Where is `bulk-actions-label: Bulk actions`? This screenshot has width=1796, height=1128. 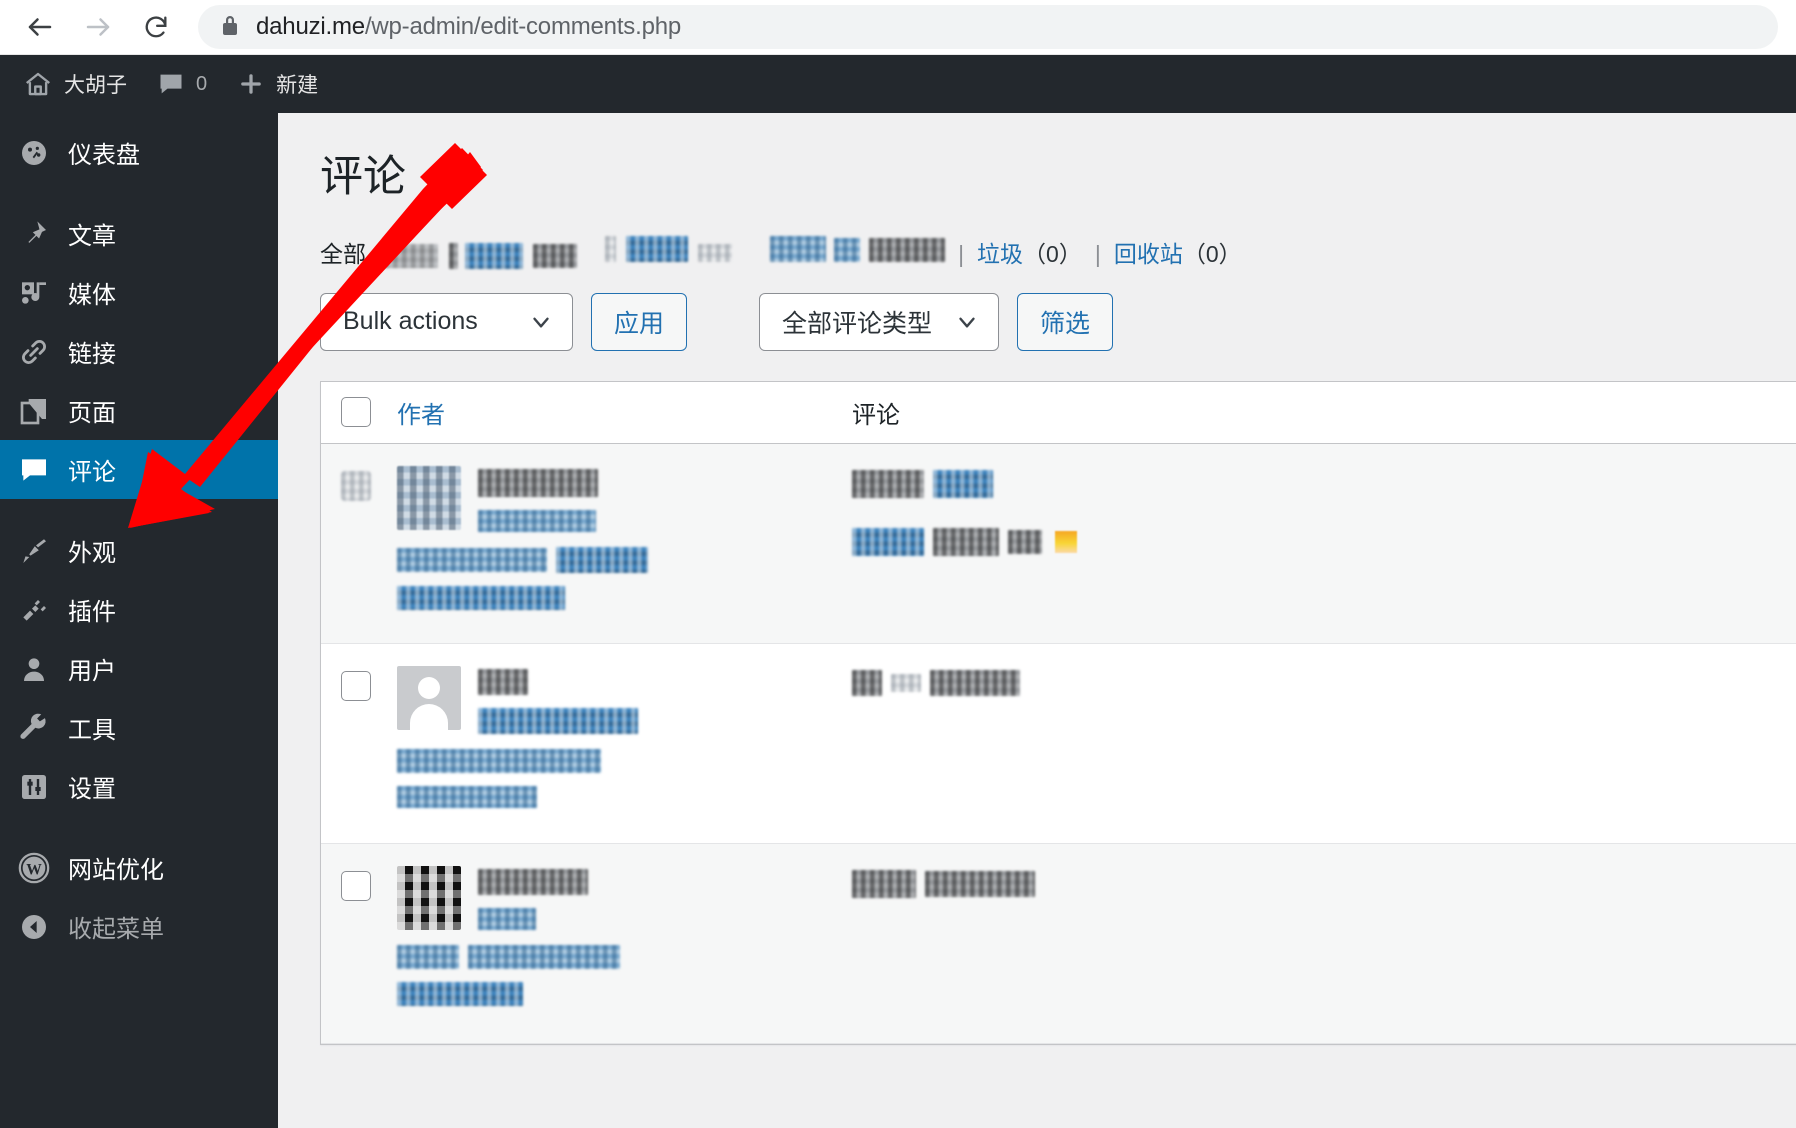
bulk-actions-label: Bulk actions is located at coordinates (410, 321).